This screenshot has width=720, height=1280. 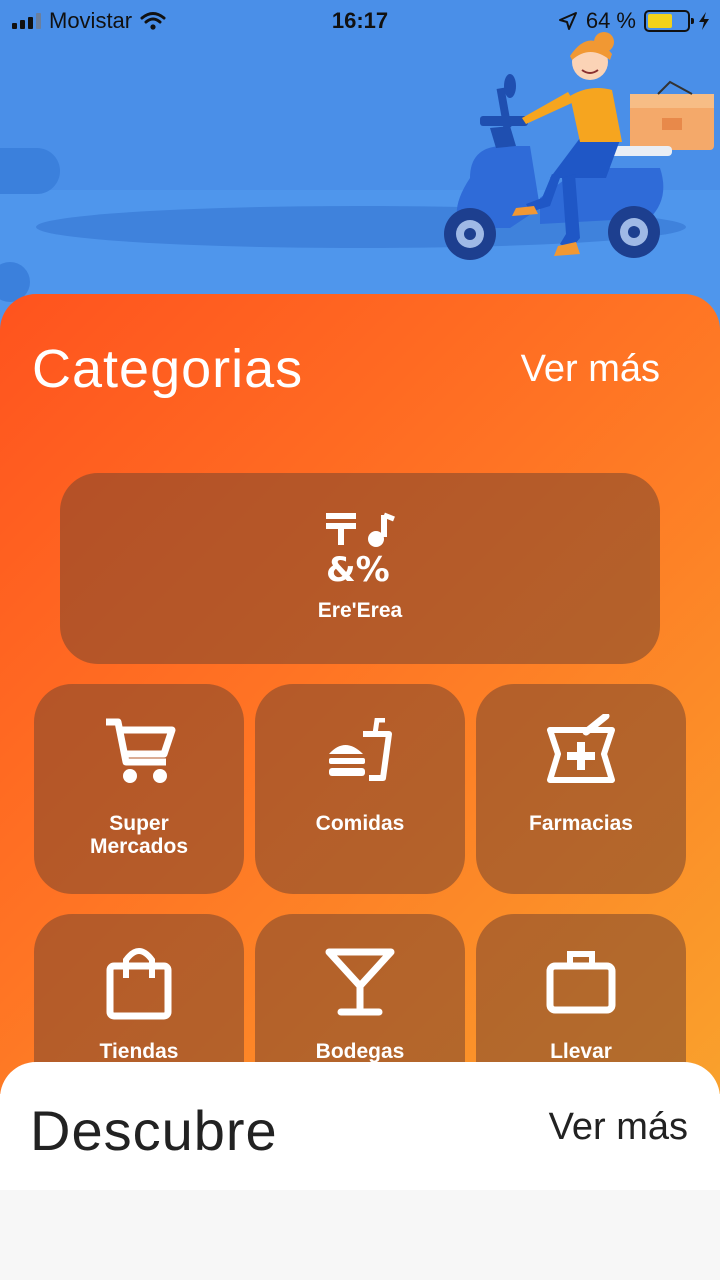 I want to click on battery-icon, so click(x=669, y=21).